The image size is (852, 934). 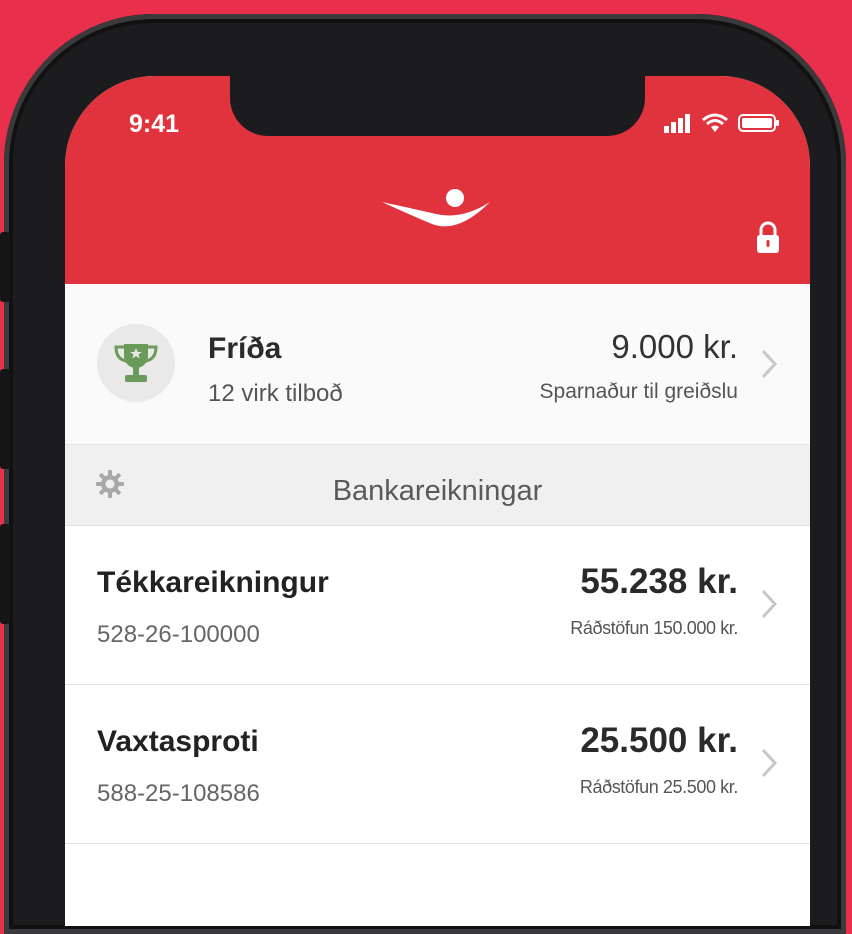 I want to click on offers-avatar, so click(x=136, y=363).